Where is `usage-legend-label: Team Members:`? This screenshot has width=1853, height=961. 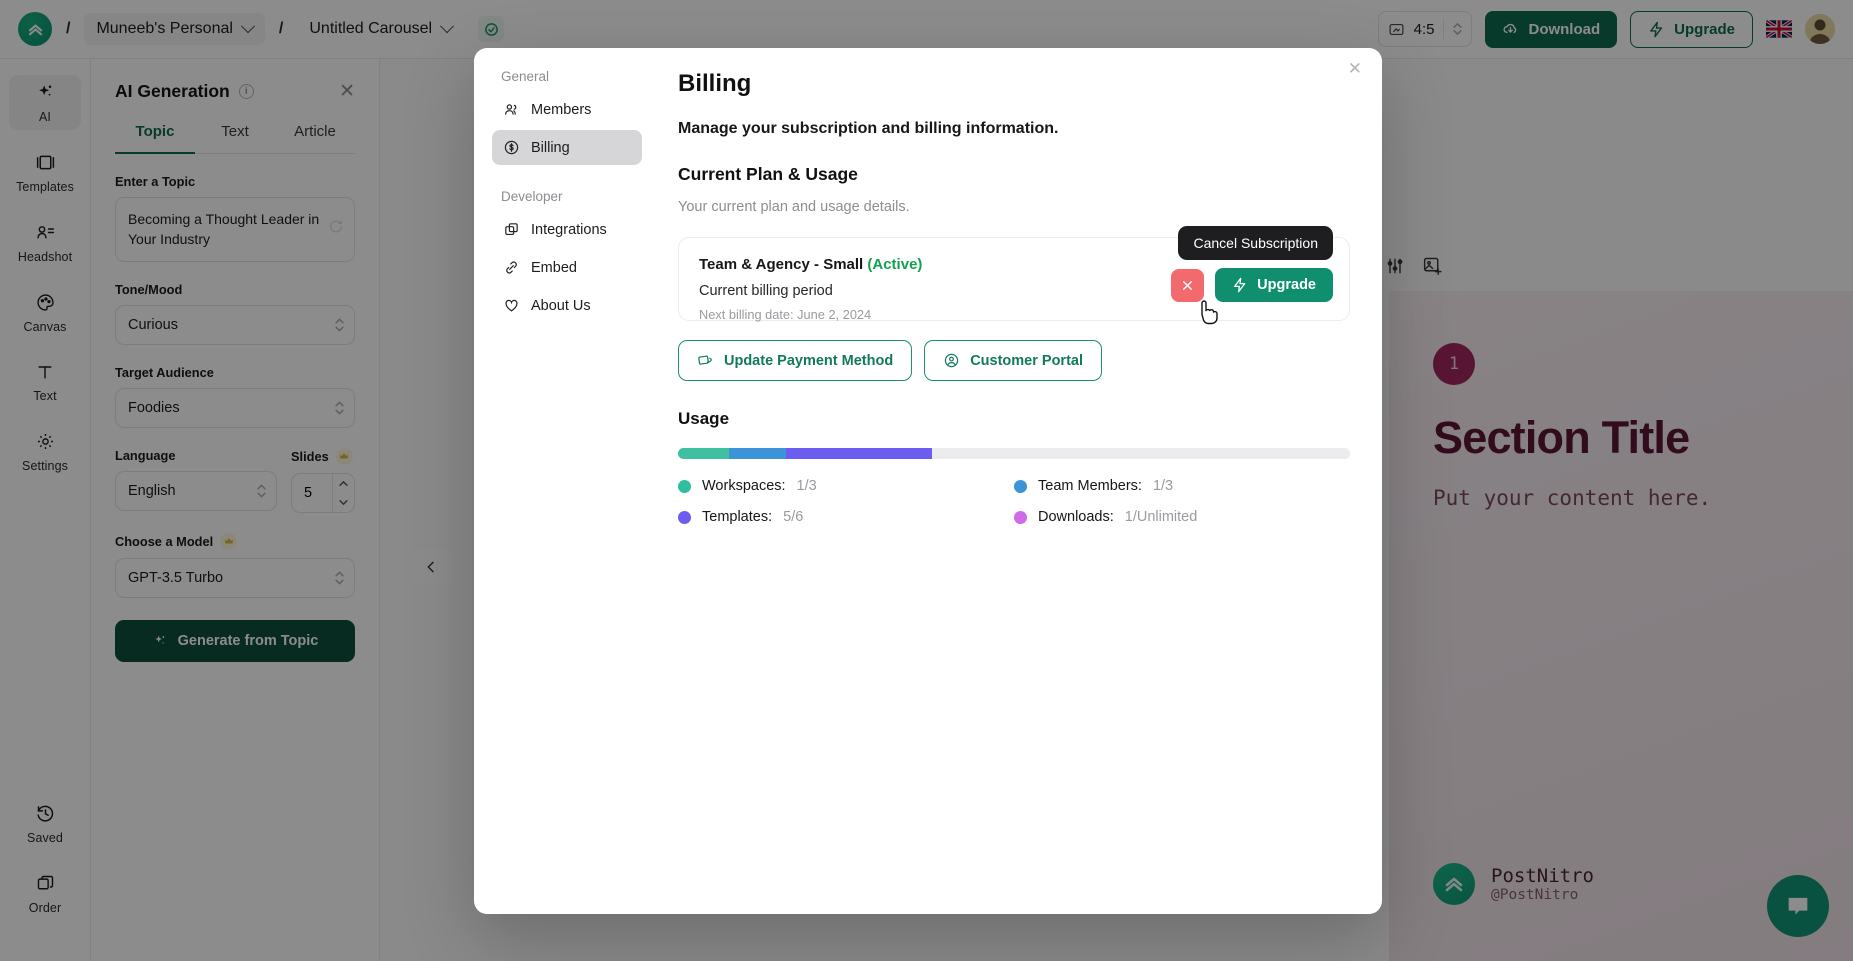 usage-legend-label: Team Members: is located at coordinates (1090, 486).